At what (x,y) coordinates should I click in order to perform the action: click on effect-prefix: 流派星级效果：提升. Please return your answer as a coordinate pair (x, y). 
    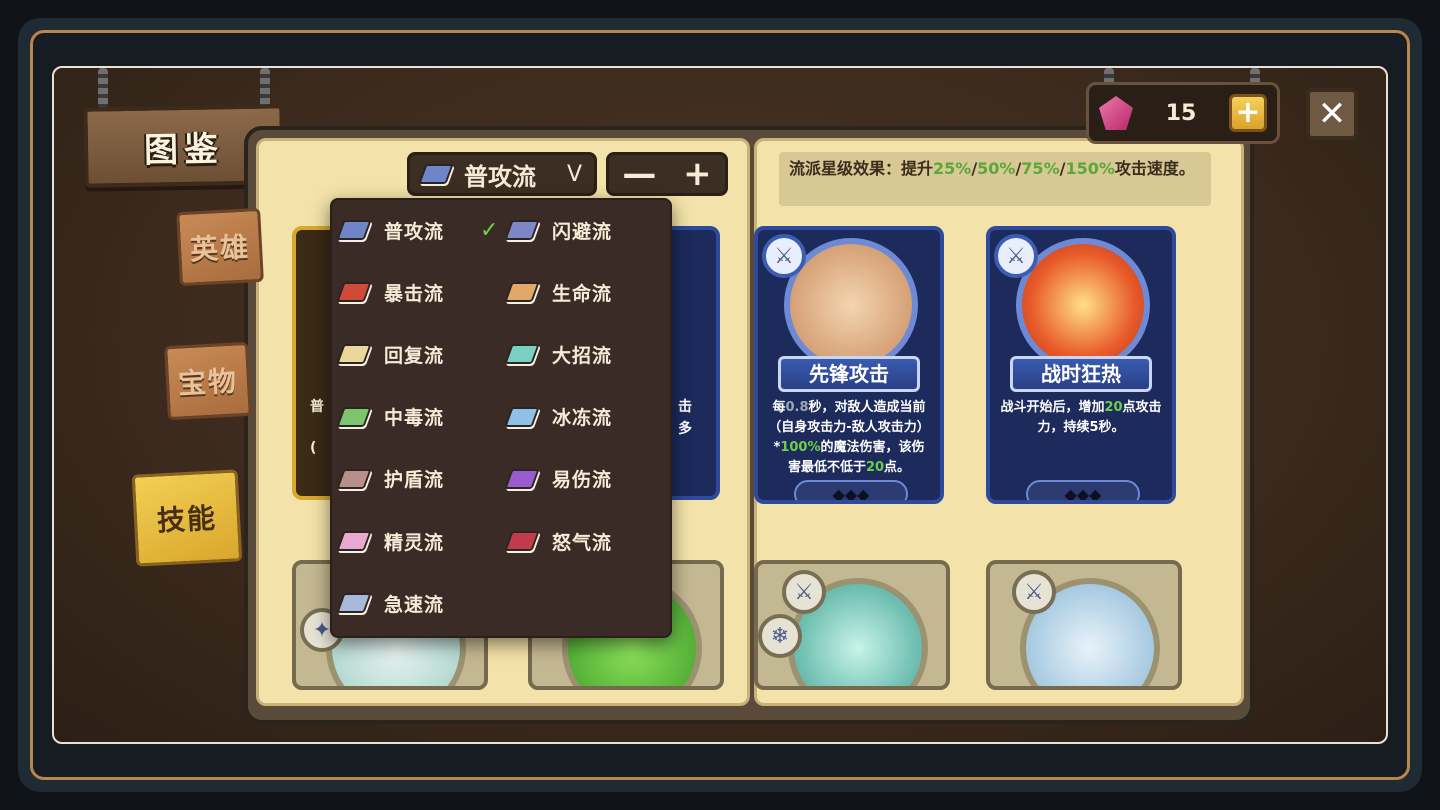
    Looking at the image, I should click on (861, 168).